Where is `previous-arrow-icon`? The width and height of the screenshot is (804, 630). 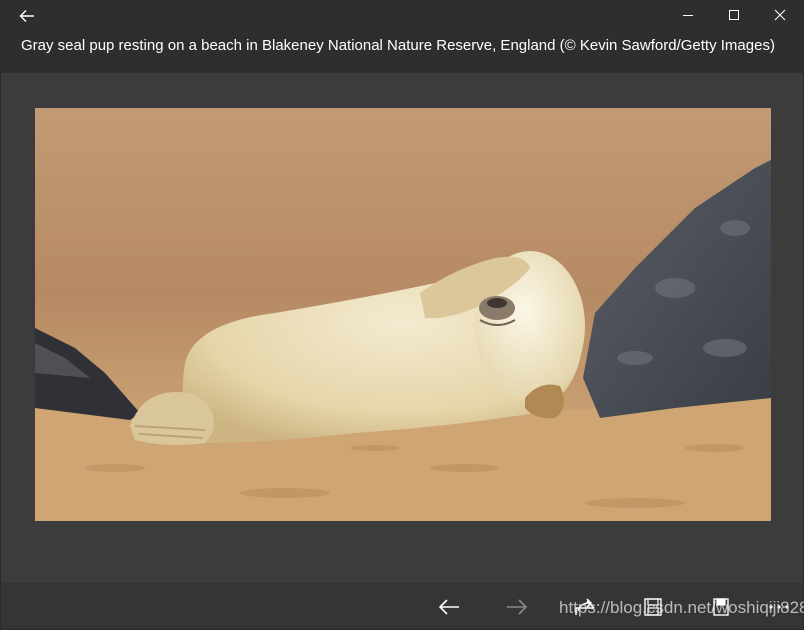 previous-arrow-icon is located at coordinates (448, 607).